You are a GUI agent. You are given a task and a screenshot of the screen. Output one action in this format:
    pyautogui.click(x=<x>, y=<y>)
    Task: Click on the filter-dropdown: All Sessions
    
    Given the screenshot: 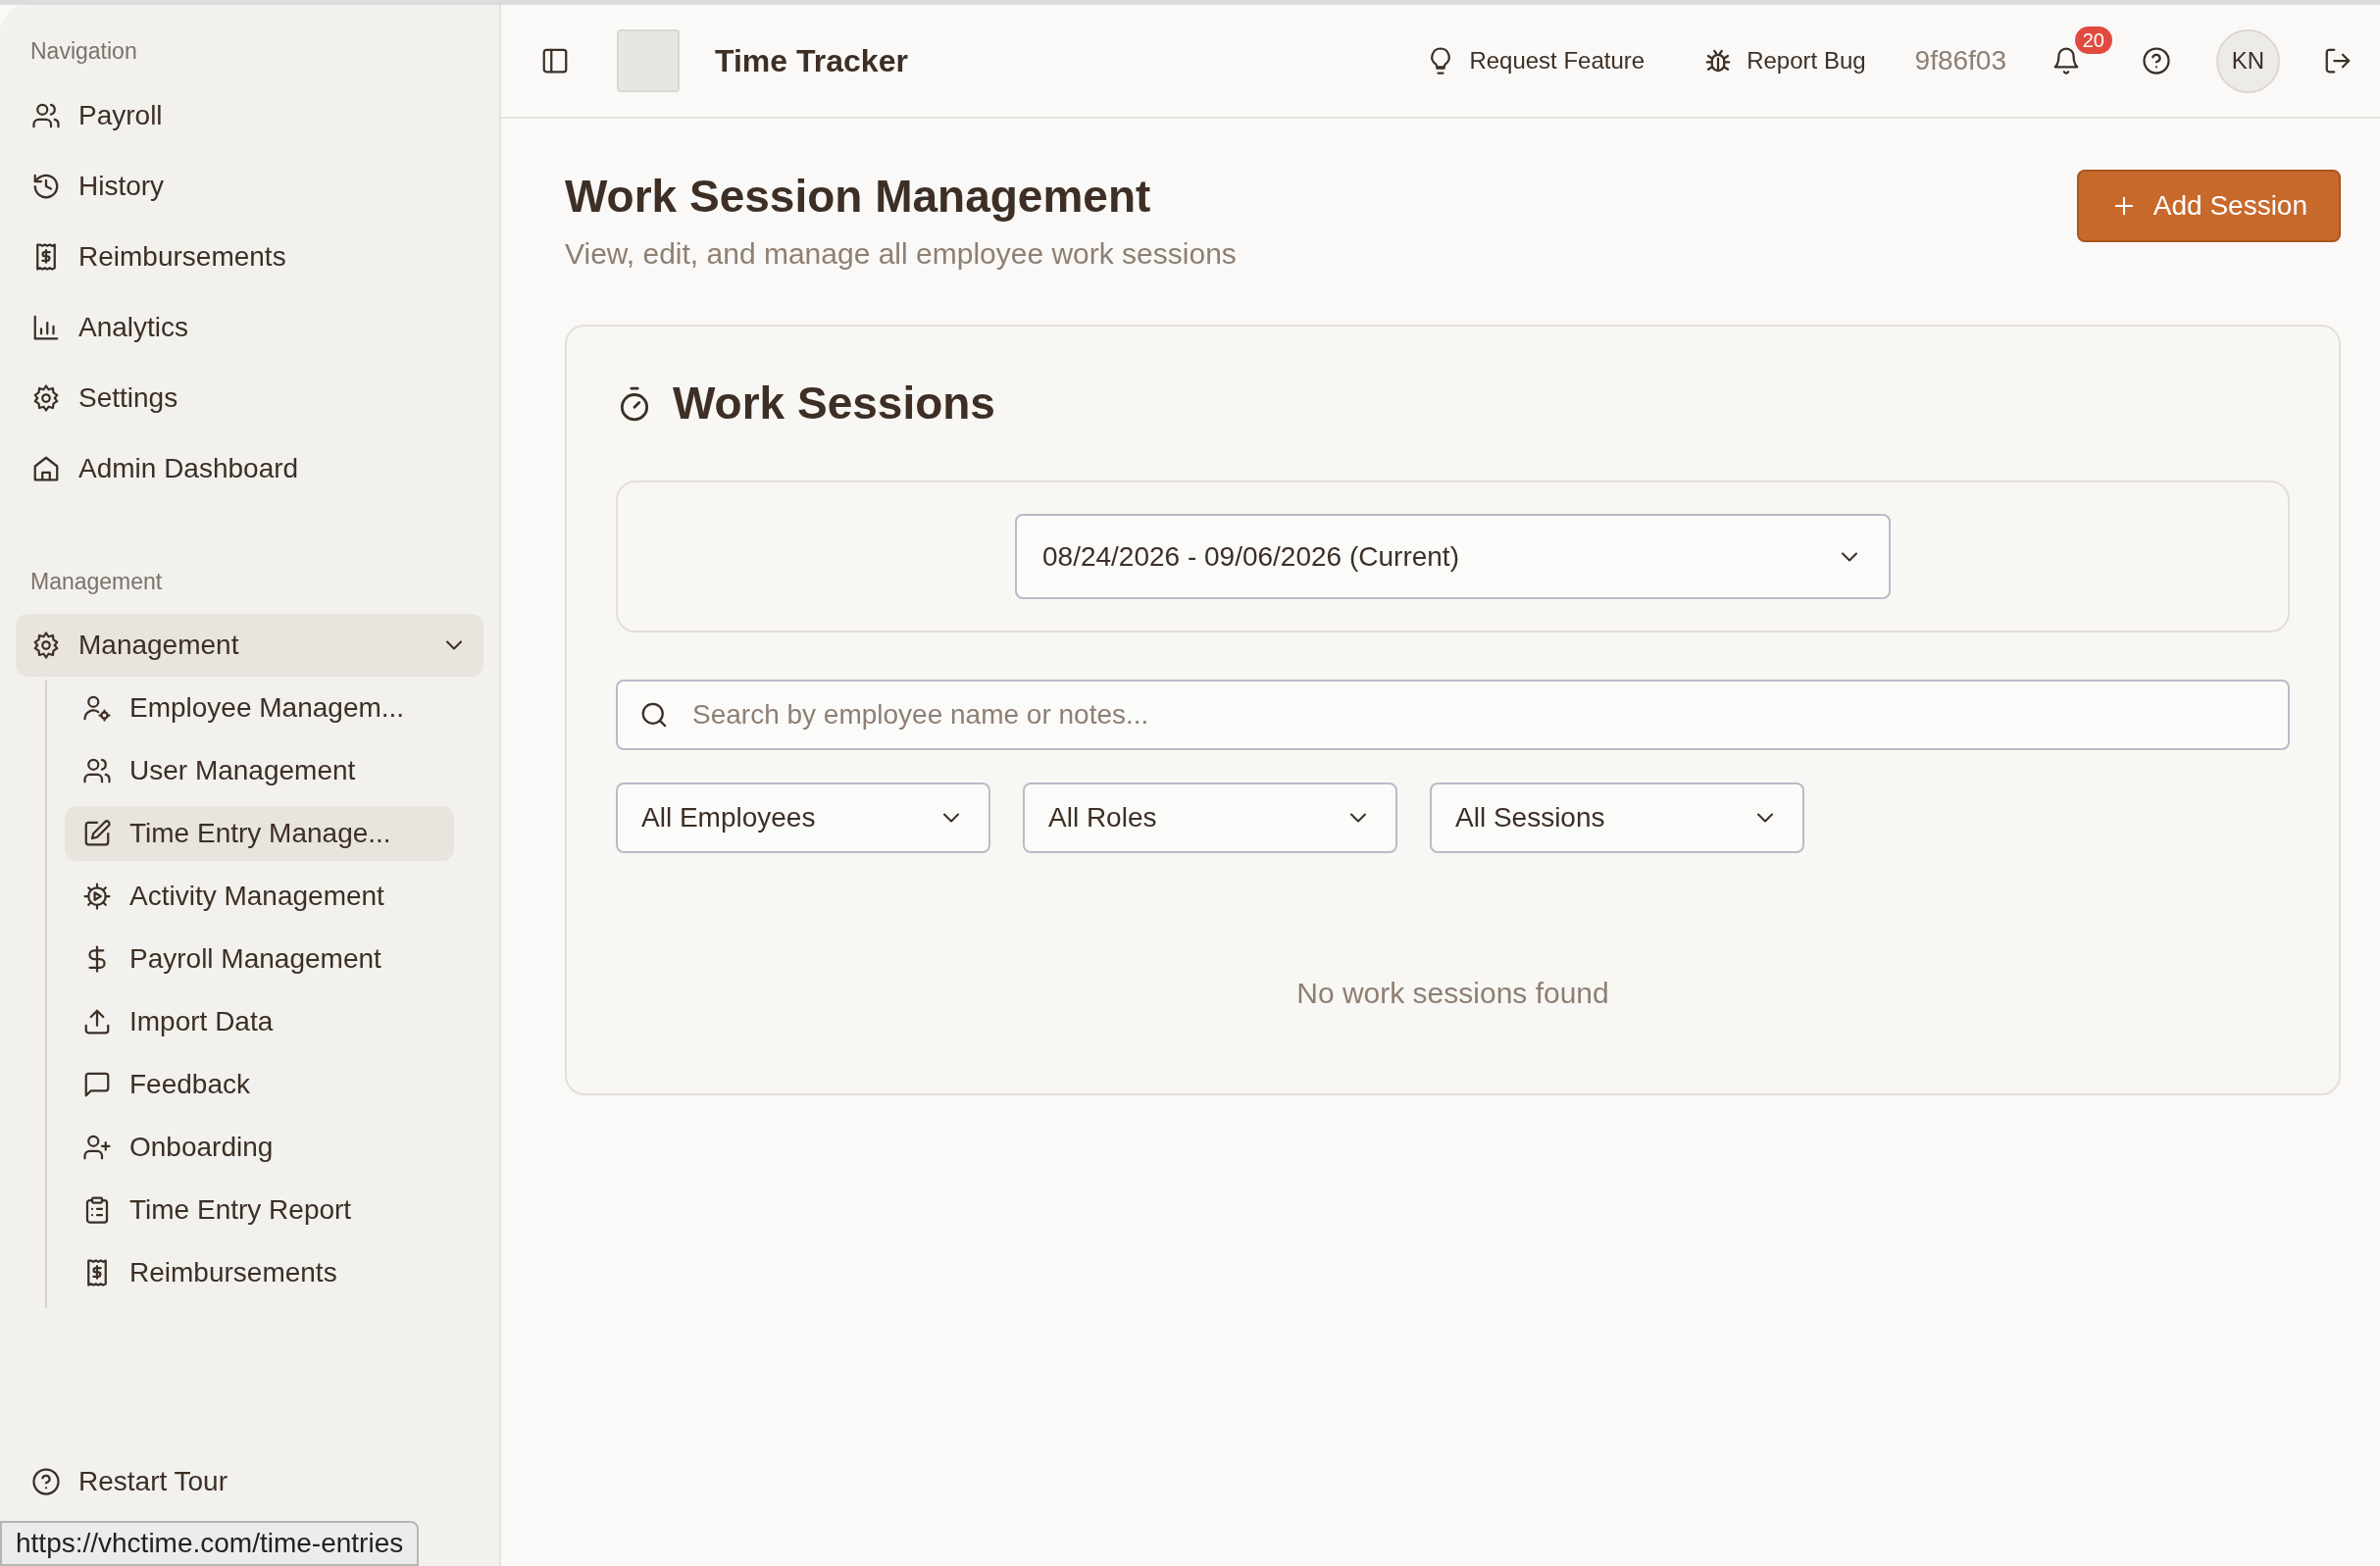 What is the action you would take?
    pyautogui.click(x=1617, y=818)
    